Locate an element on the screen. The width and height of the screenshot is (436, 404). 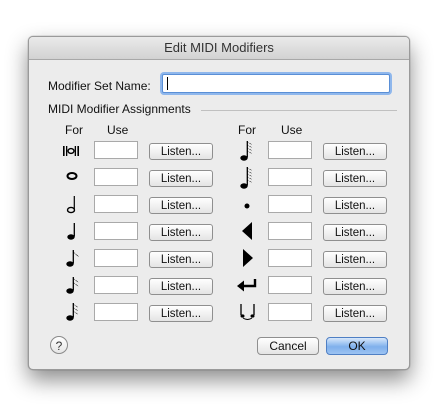
use-field-breve is located at coordinates (116, 150).